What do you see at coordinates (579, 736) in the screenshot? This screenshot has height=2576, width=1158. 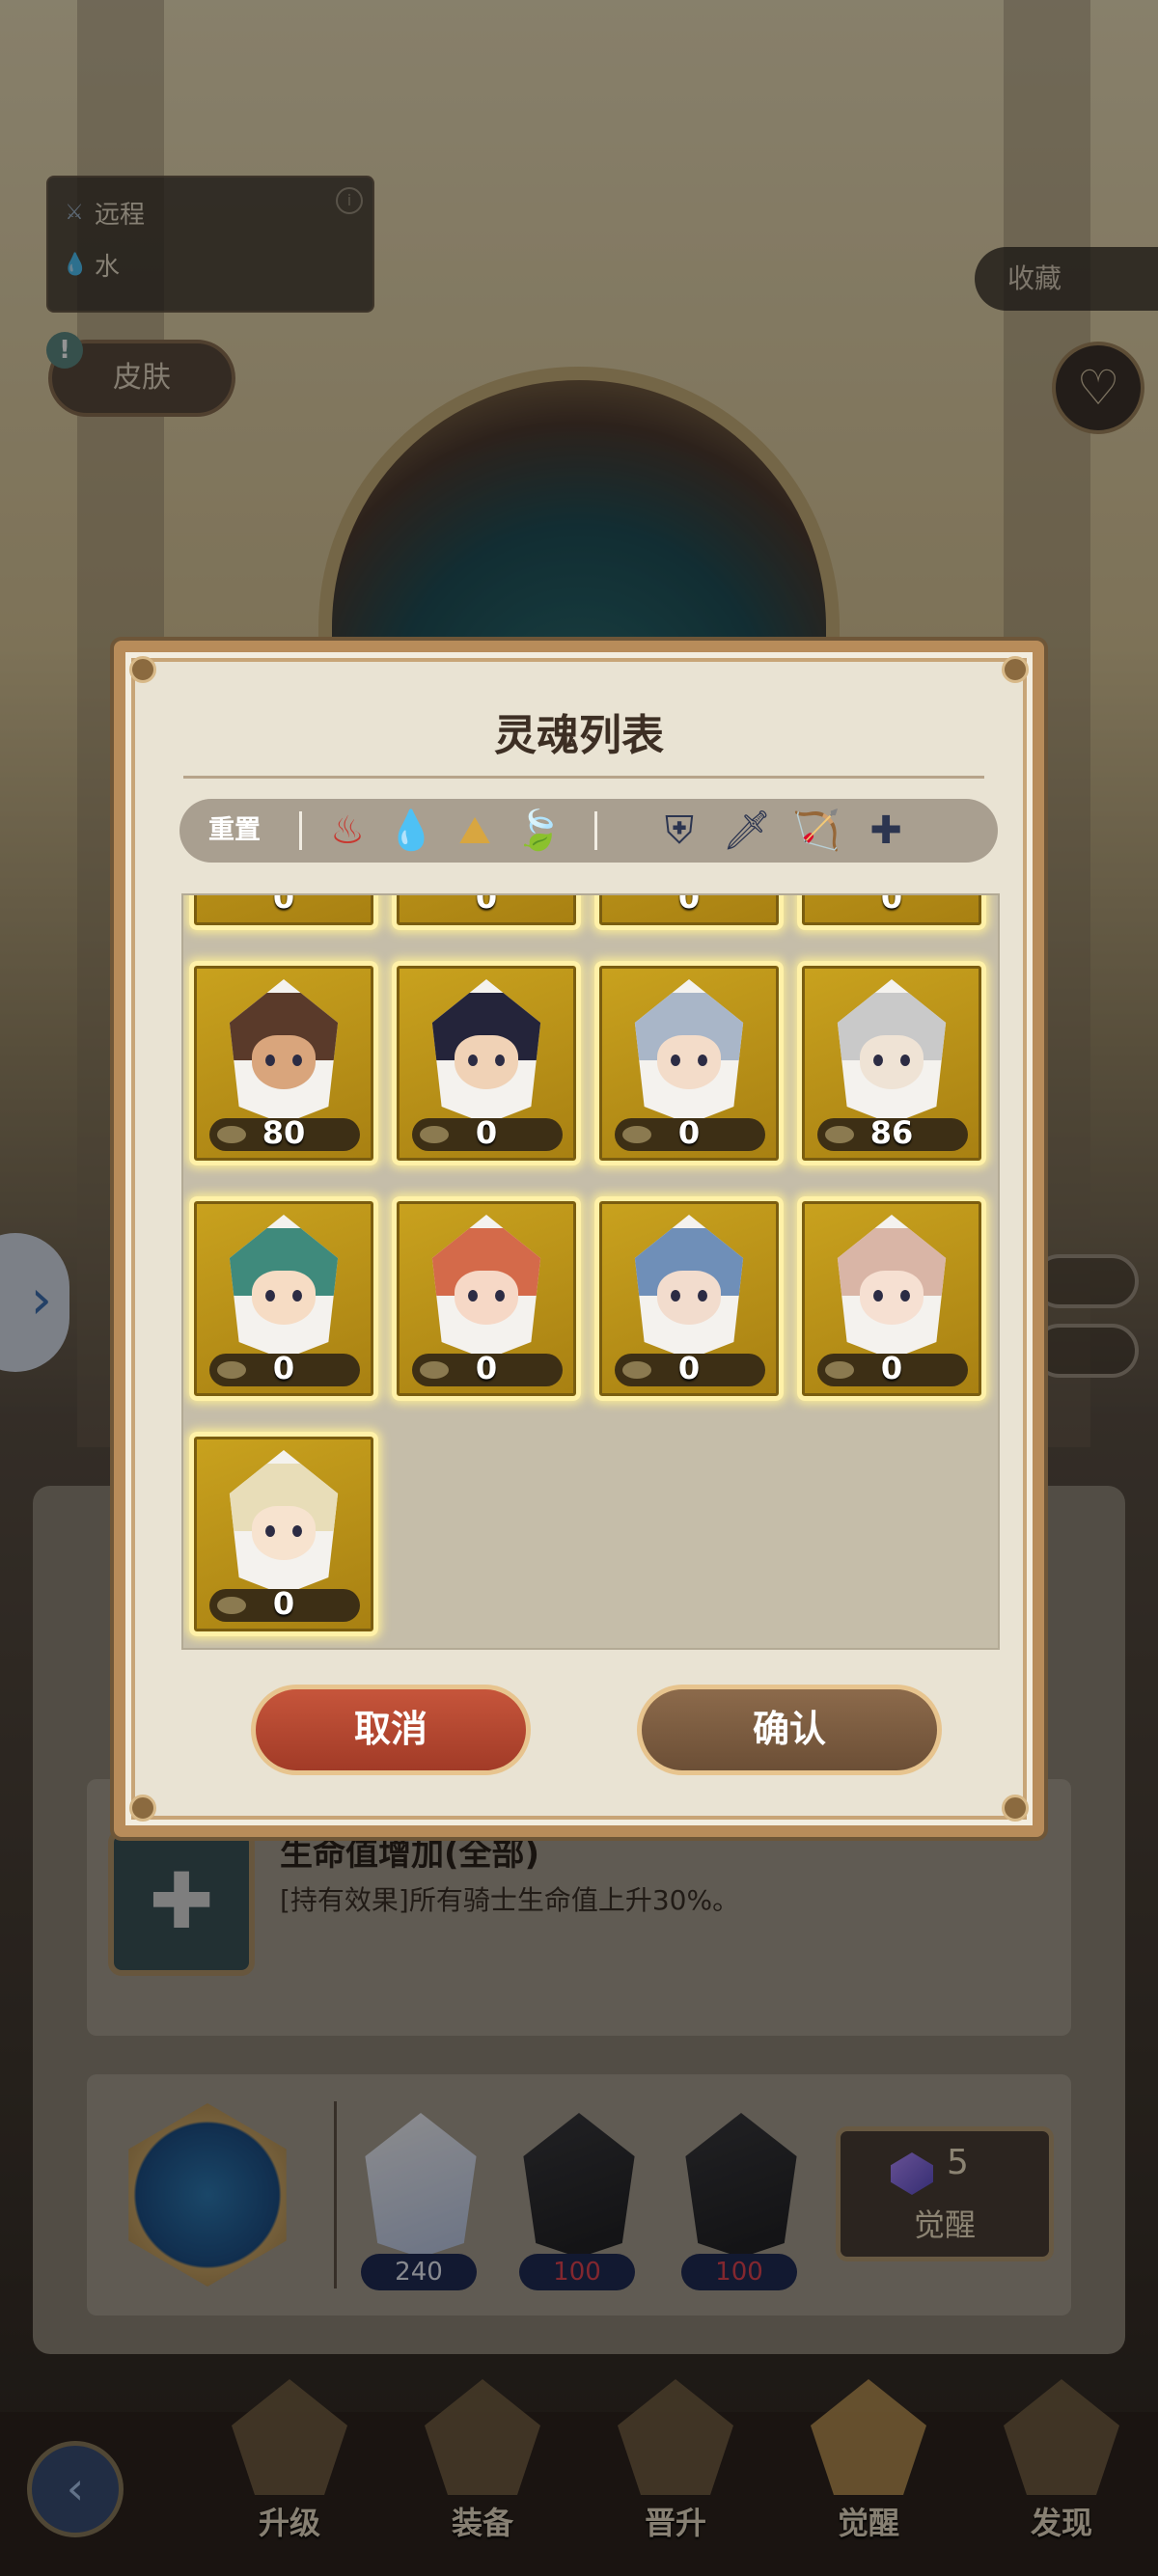 I see `modal-title: 灵魂列表` at bounding box center [579, 736].